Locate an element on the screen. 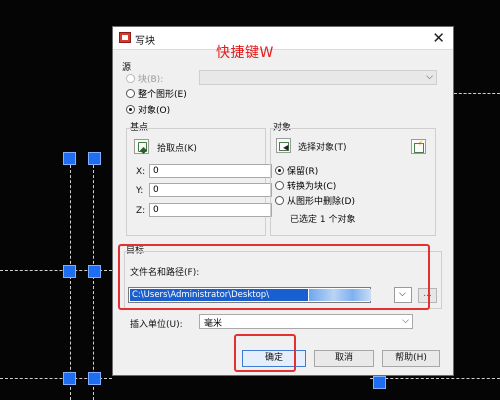 The width and height of the screenshot is (500, 400). quick-select-icon is located at coordinates (418, 146).